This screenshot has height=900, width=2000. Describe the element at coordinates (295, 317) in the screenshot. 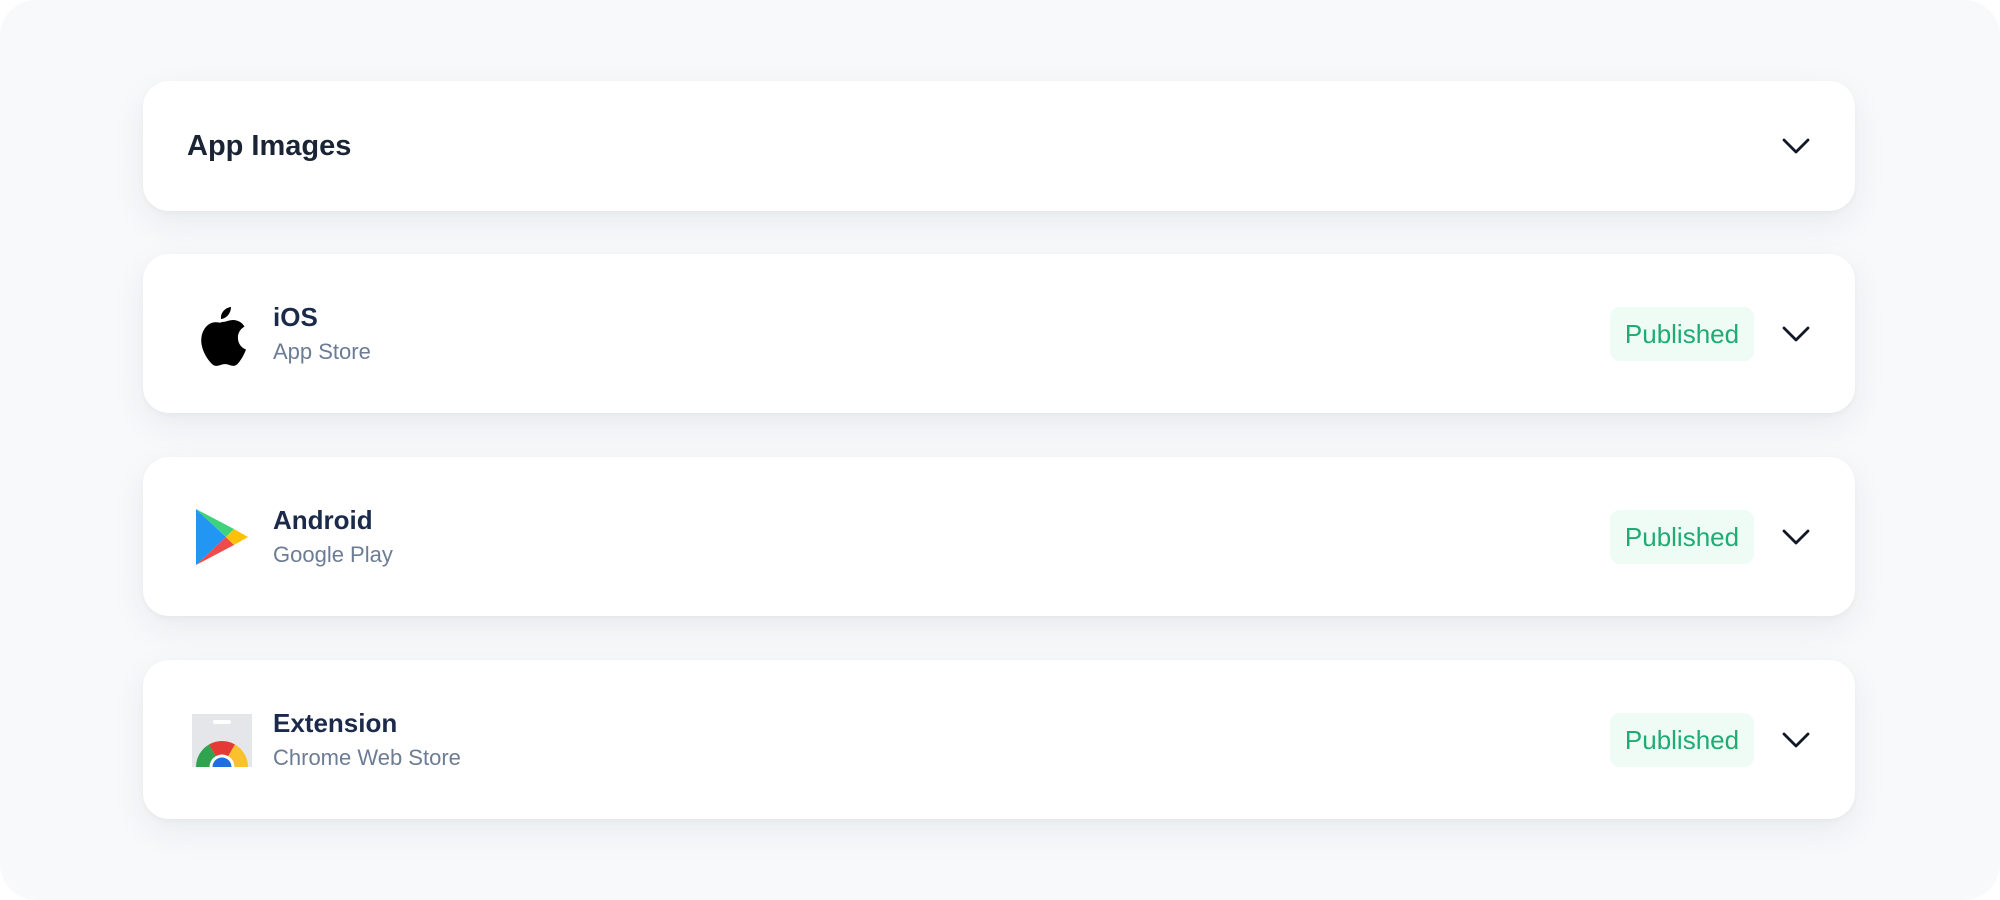

I see `platform-name: iOS` at that location.